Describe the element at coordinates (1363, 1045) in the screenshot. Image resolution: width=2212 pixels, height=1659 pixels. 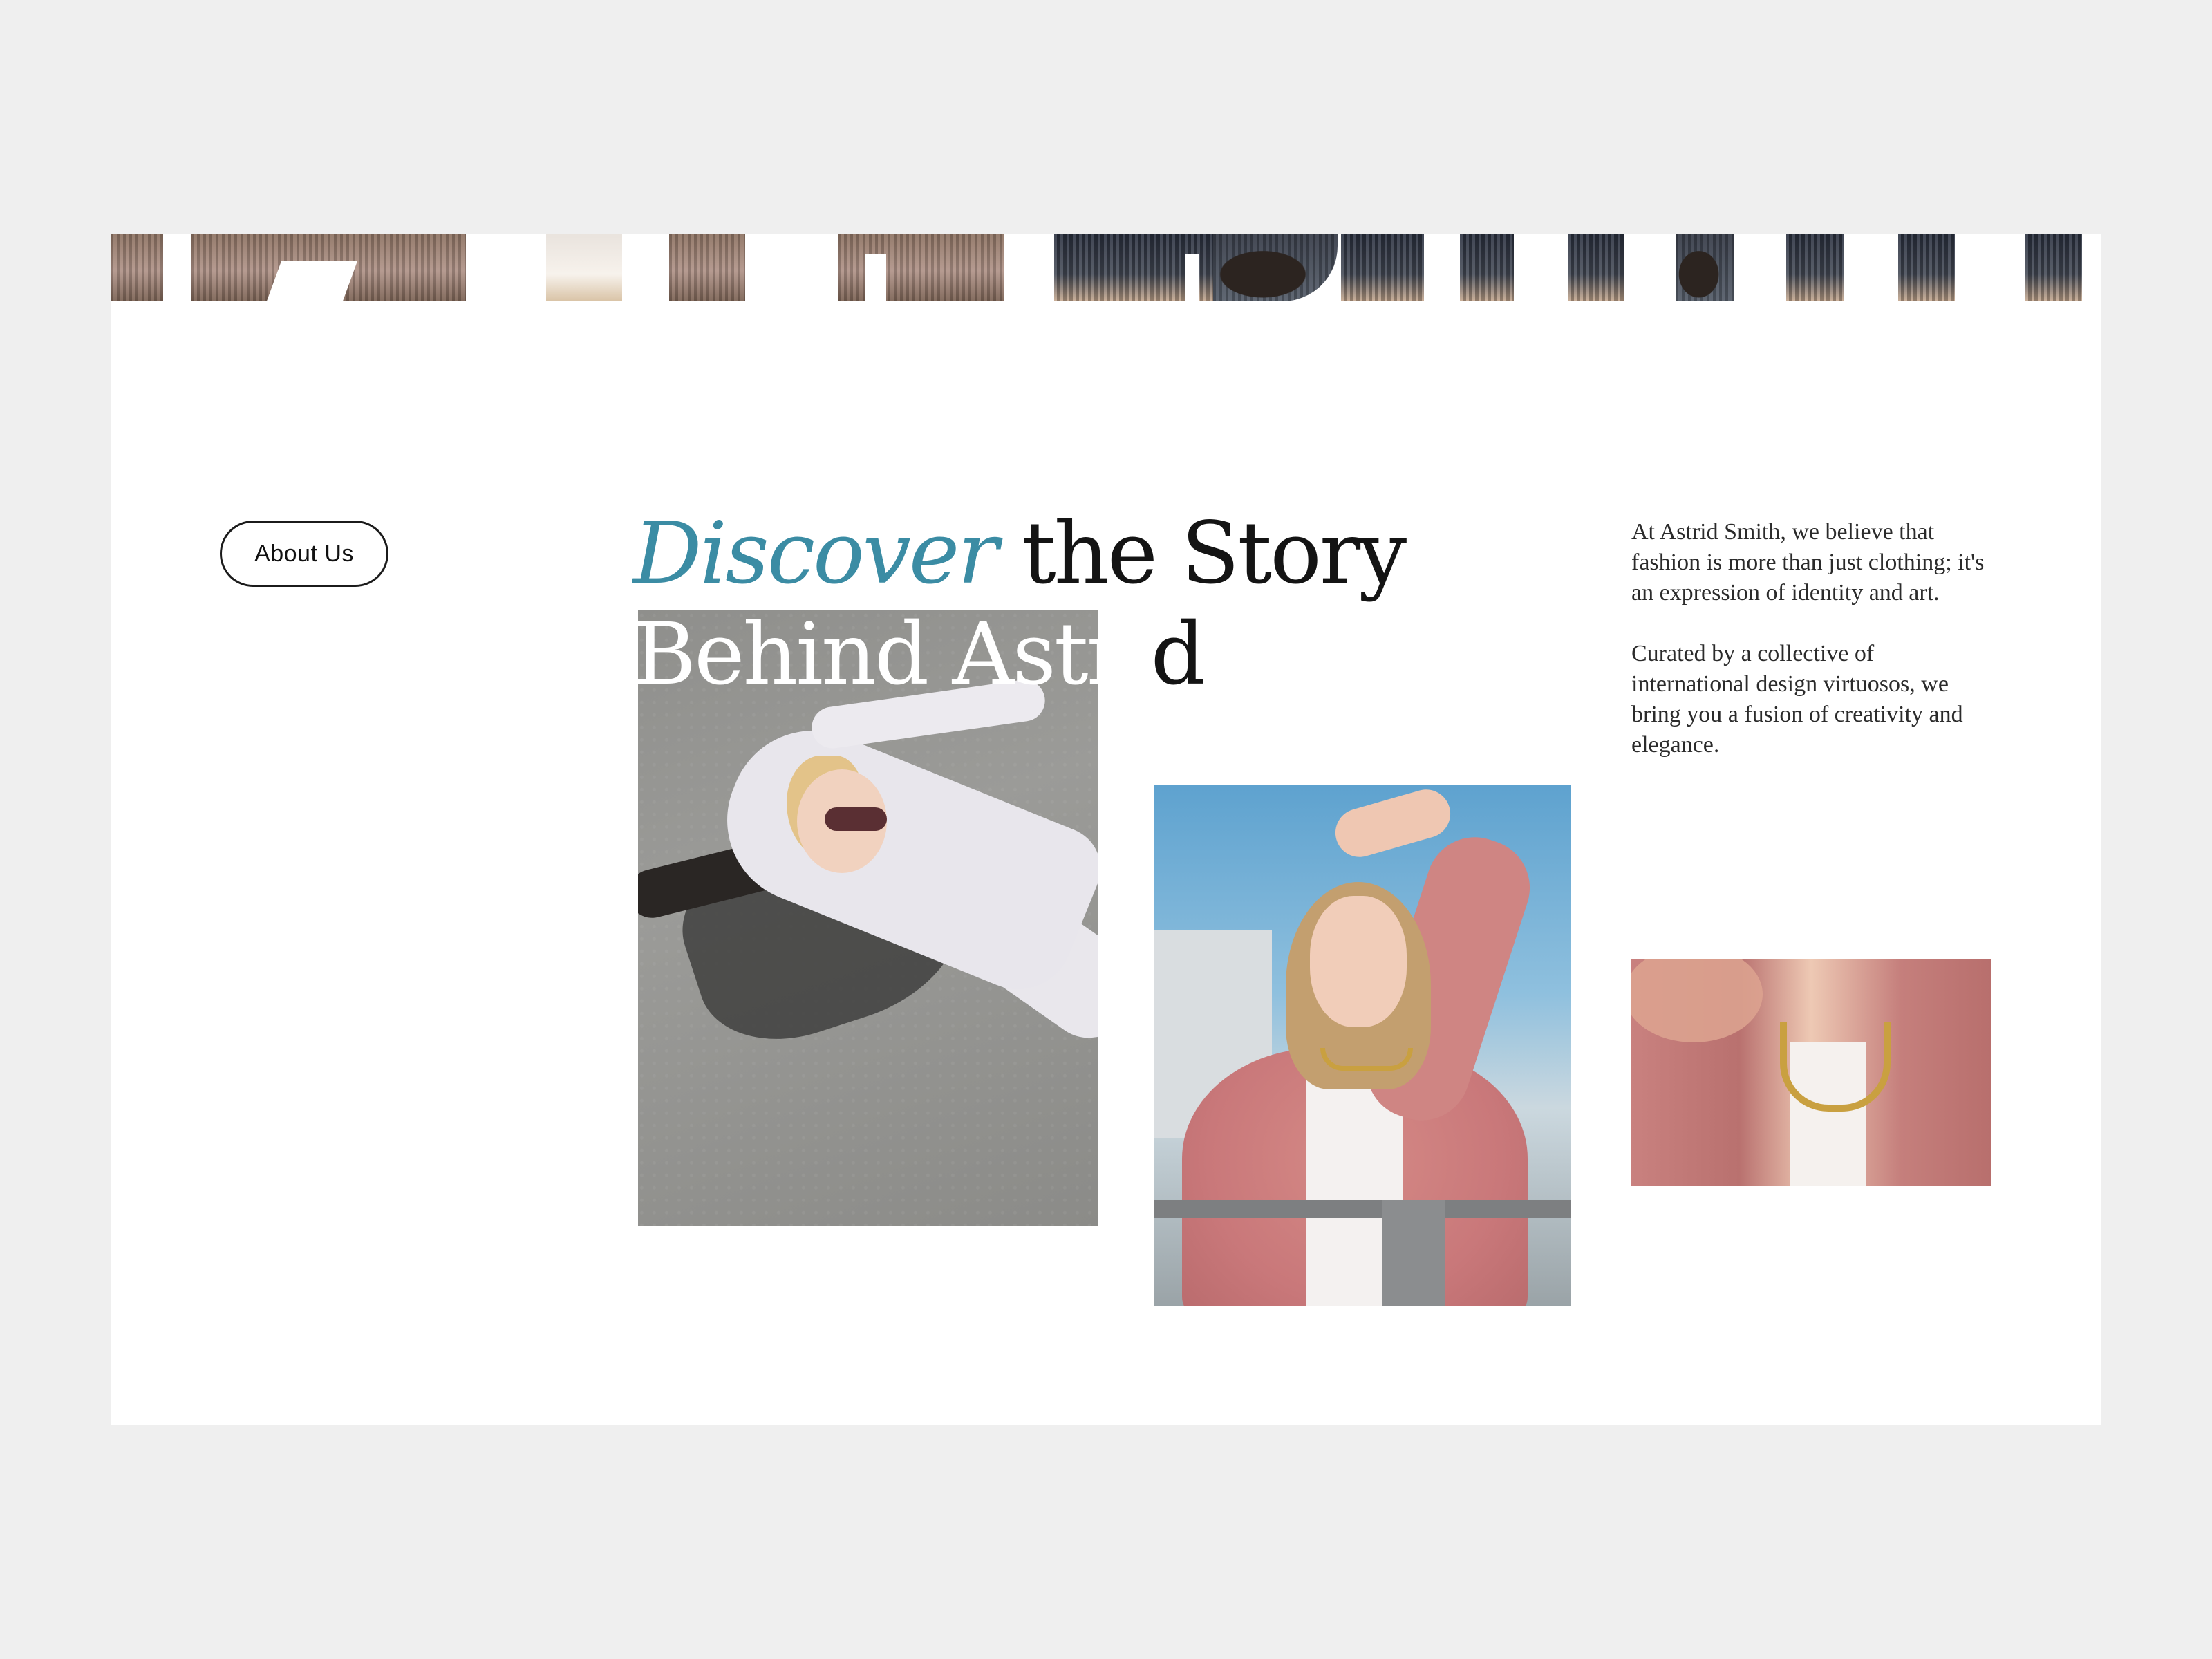
I see `model-pink-jacket-photo` at that location.